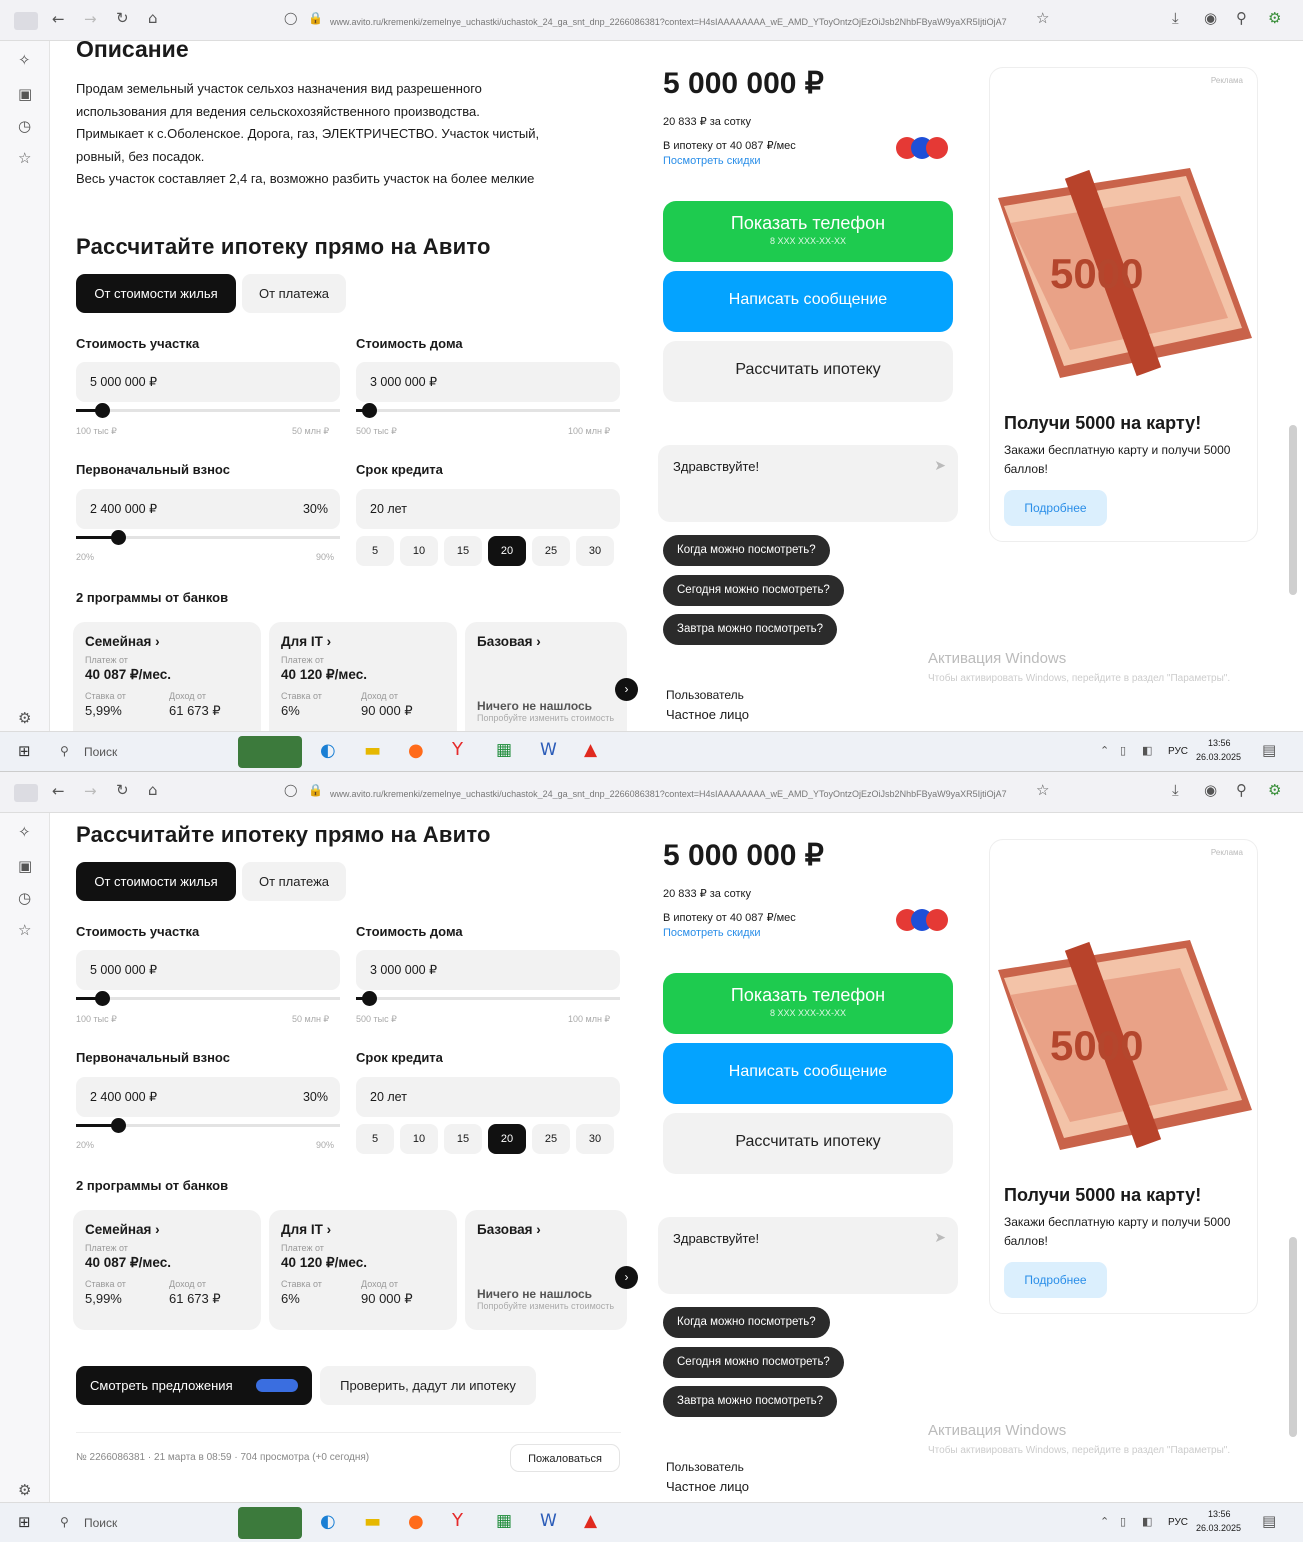  Describe the element at coordinates (118, 537) in the screenshot. I see `down-payment-knob` at that location.